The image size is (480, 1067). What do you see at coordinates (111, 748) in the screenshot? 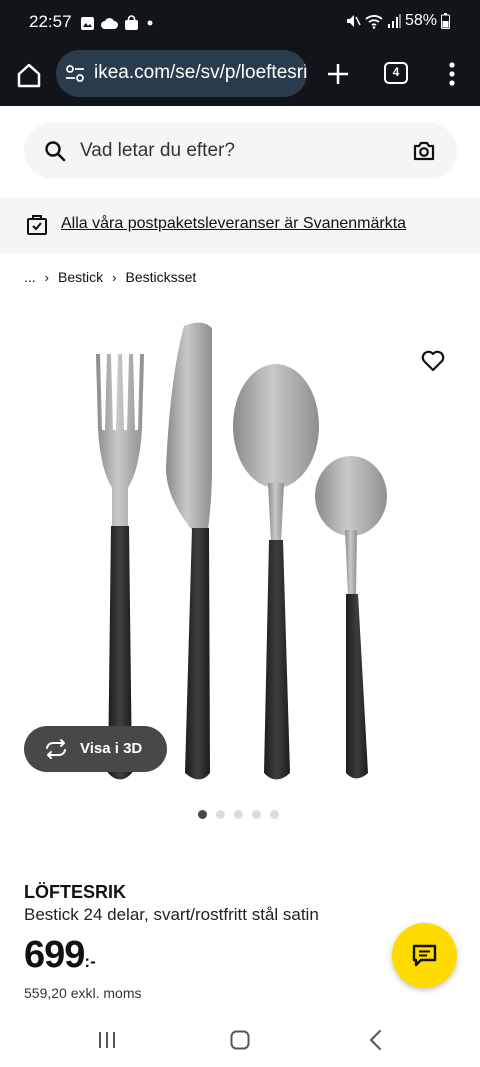
I see `view-3d-label: Visa i 3D` at bounding box center [111, 748].